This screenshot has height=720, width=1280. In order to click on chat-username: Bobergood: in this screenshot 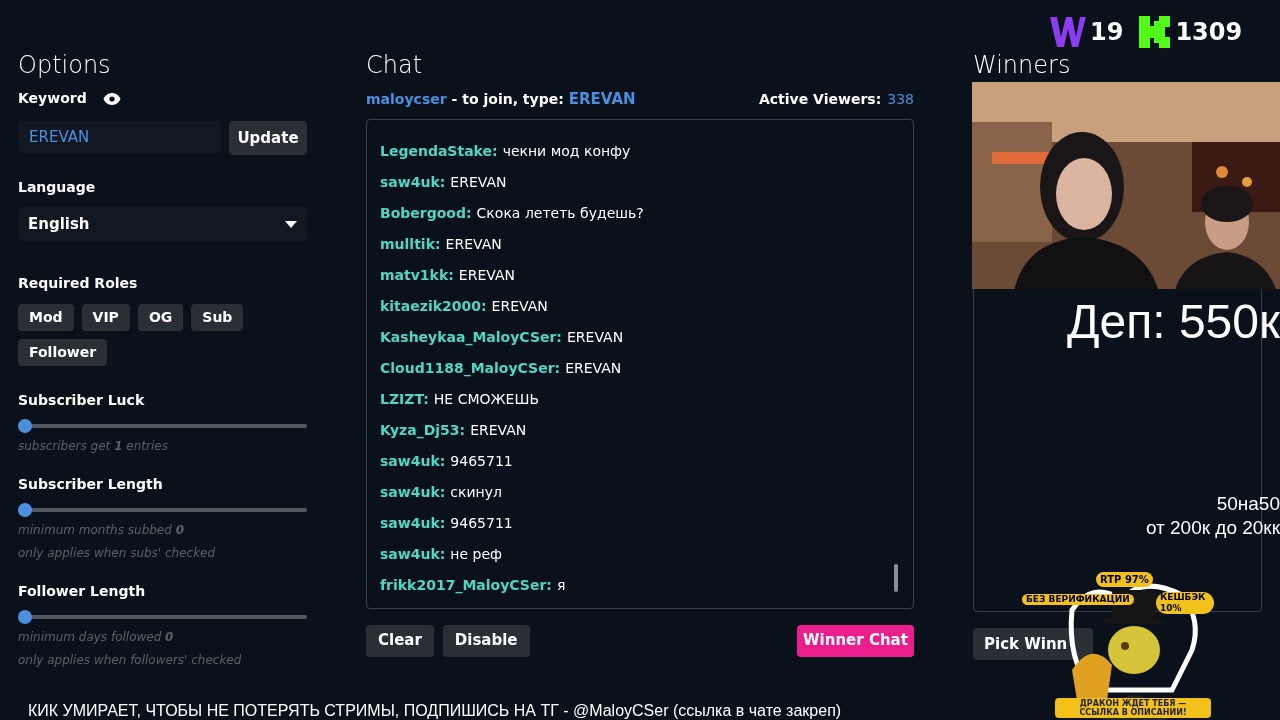, I will do `click(426, 213)`.